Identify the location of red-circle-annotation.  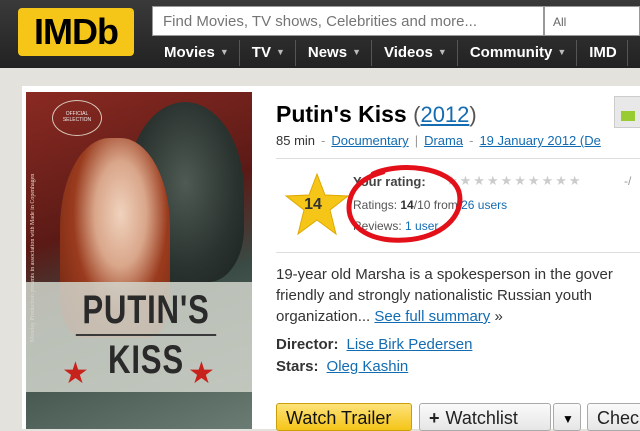
(404, 204).